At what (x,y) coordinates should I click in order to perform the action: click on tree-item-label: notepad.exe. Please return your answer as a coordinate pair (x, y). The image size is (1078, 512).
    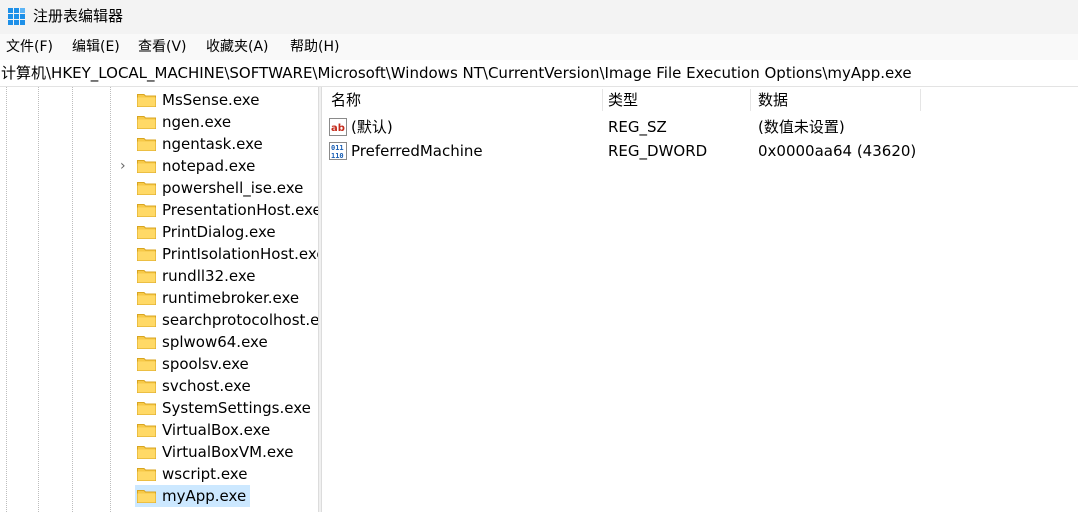
    Looking at the image, I should click on (209, 166).